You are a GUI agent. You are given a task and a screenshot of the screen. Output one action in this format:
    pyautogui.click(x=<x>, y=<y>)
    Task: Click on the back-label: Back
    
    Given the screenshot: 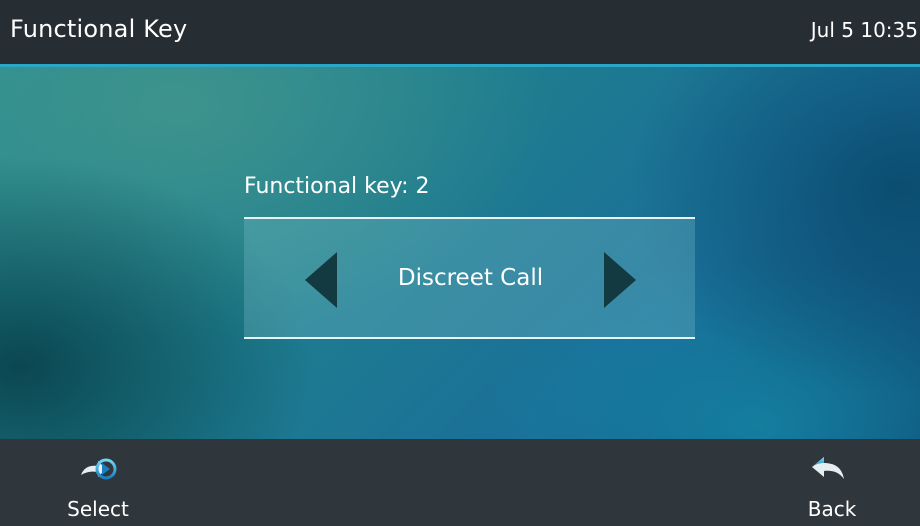 What is the action you would take?
    pyautogui.click(x=832, y=509)
    